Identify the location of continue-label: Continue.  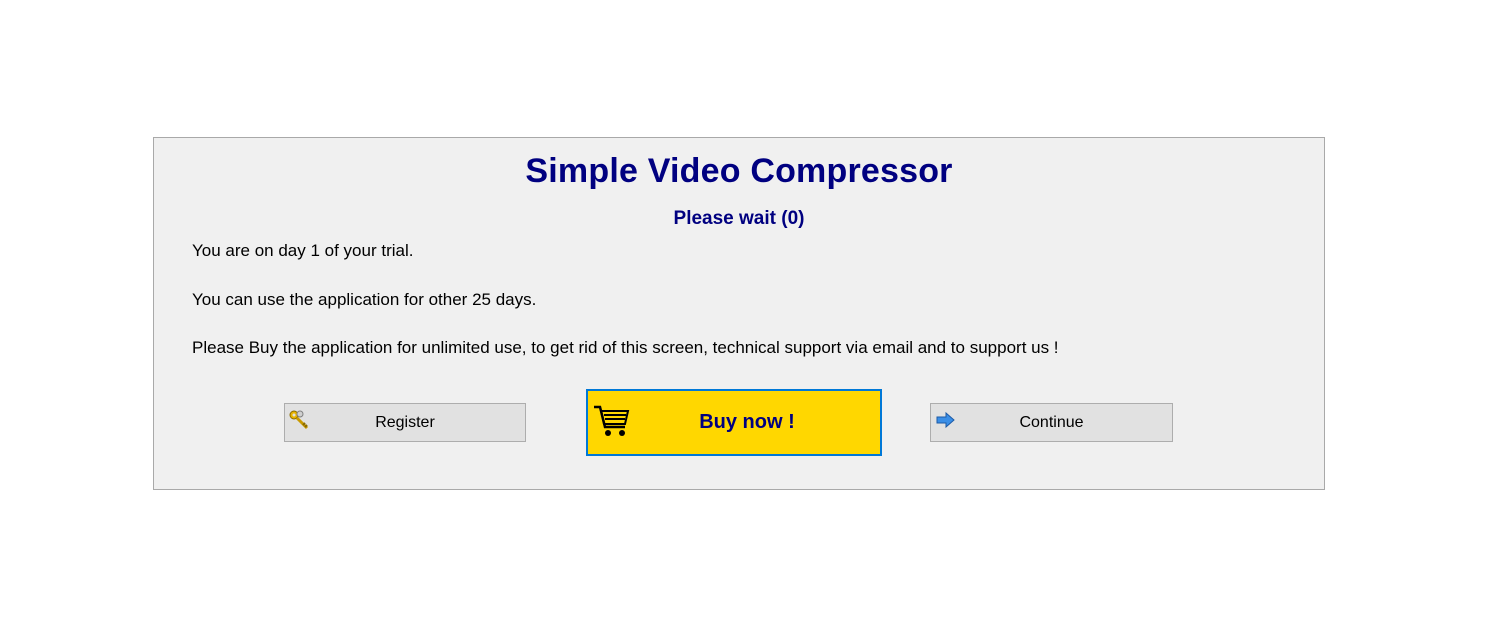
(1051, 422).